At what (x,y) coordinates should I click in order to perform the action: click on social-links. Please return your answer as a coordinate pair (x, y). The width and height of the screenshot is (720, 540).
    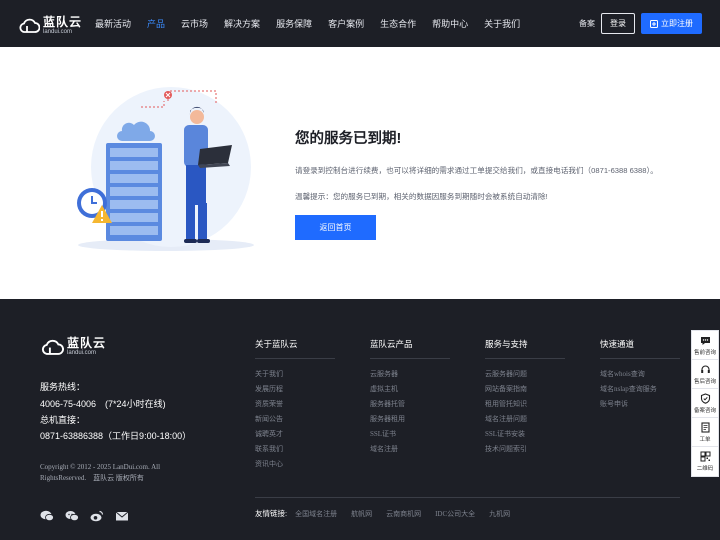
    Looking at the image, I should click on (90, 516).